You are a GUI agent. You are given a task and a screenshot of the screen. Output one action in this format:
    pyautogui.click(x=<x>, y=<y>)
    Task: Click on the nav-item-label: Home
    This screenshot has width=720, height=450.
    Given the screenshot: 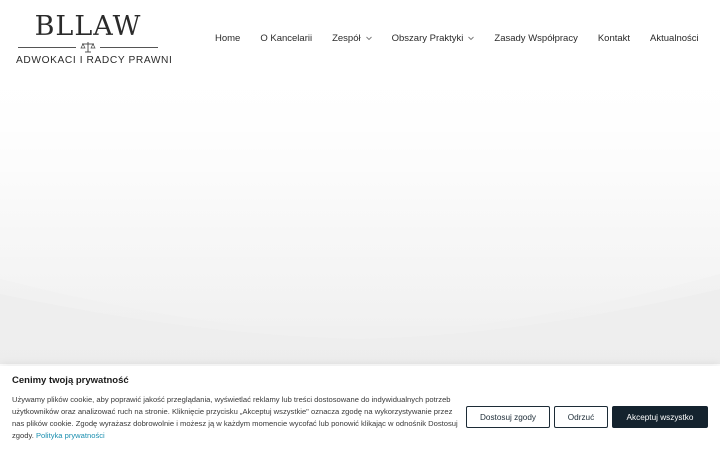 What is the action you would take?
    pyautogui.click(x=228, y=38)
    